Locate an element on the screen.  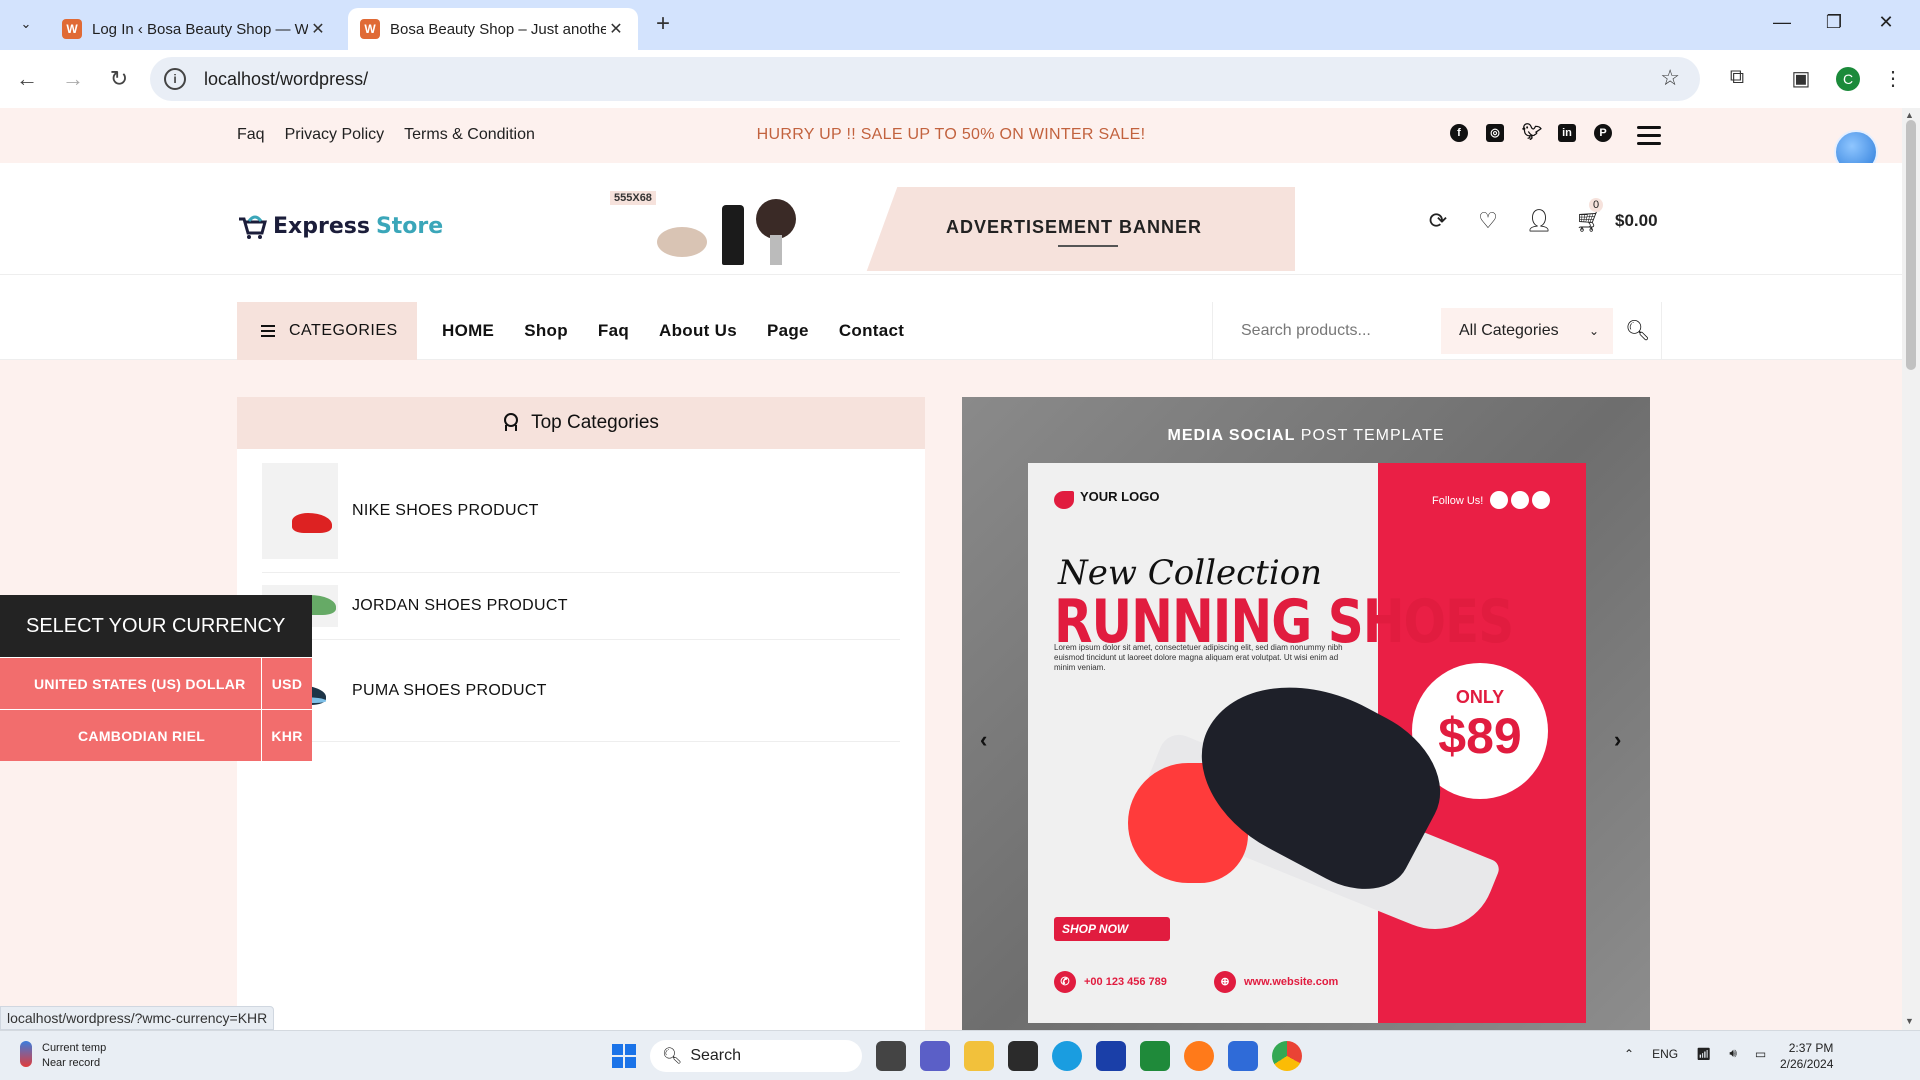
windows-start-icon is located at coordinates (624, 1056).